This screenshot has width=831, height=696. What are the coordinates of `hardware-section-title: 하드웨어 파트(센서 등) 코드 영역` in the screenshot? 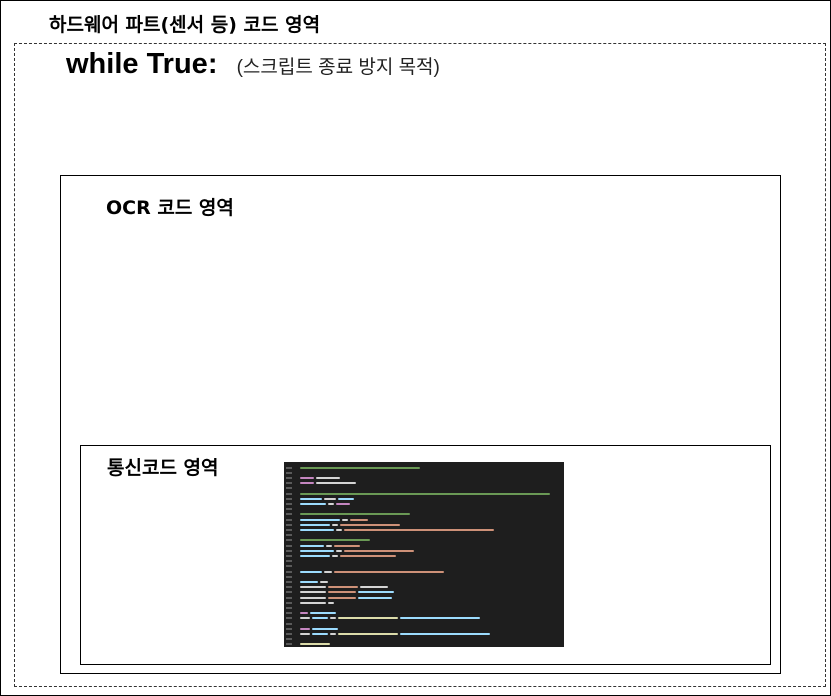 It's located at (185, 25).